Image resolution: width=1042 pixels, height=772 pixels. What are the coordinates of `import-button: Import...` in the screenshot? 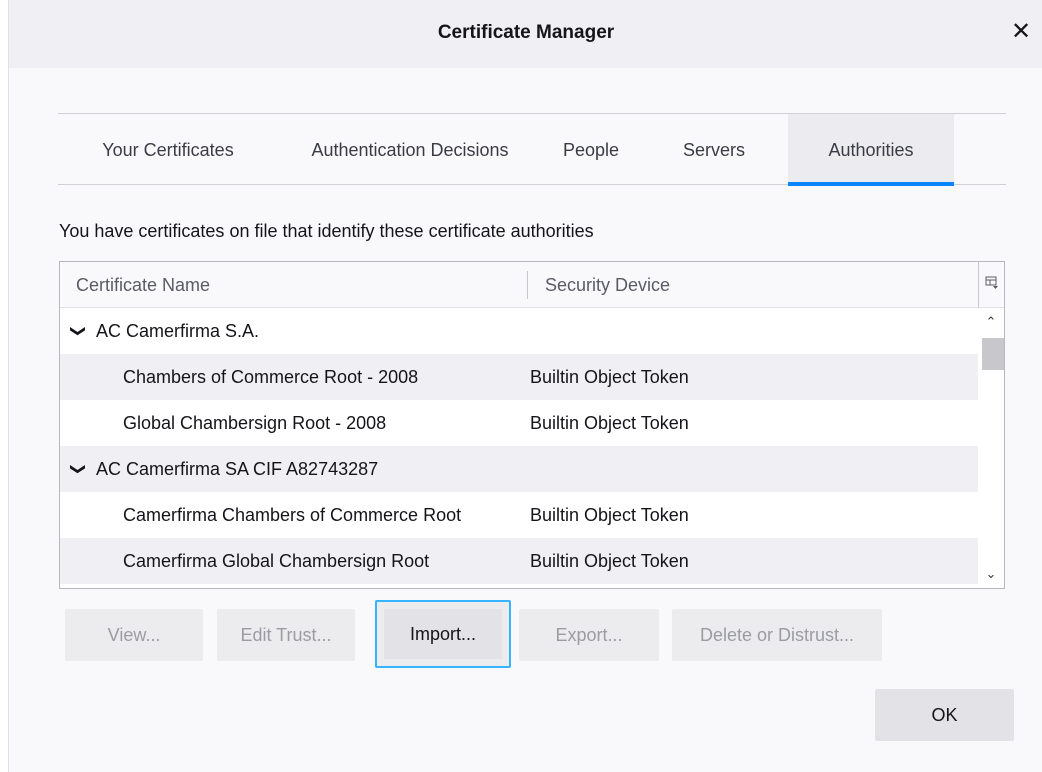 It's located at (443, 634).